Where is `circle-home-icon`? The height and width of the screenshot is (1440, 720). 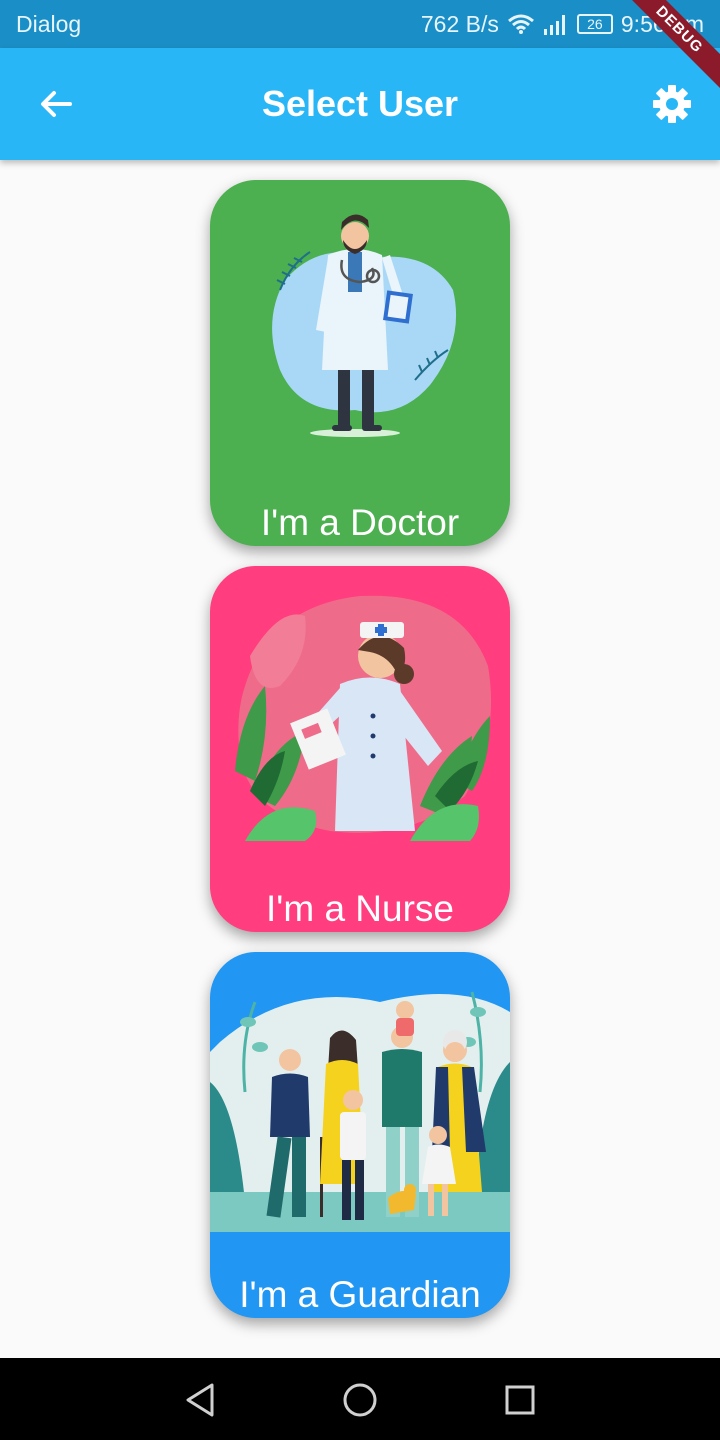
circle-home-icon is located at coordinates (360, 1400).